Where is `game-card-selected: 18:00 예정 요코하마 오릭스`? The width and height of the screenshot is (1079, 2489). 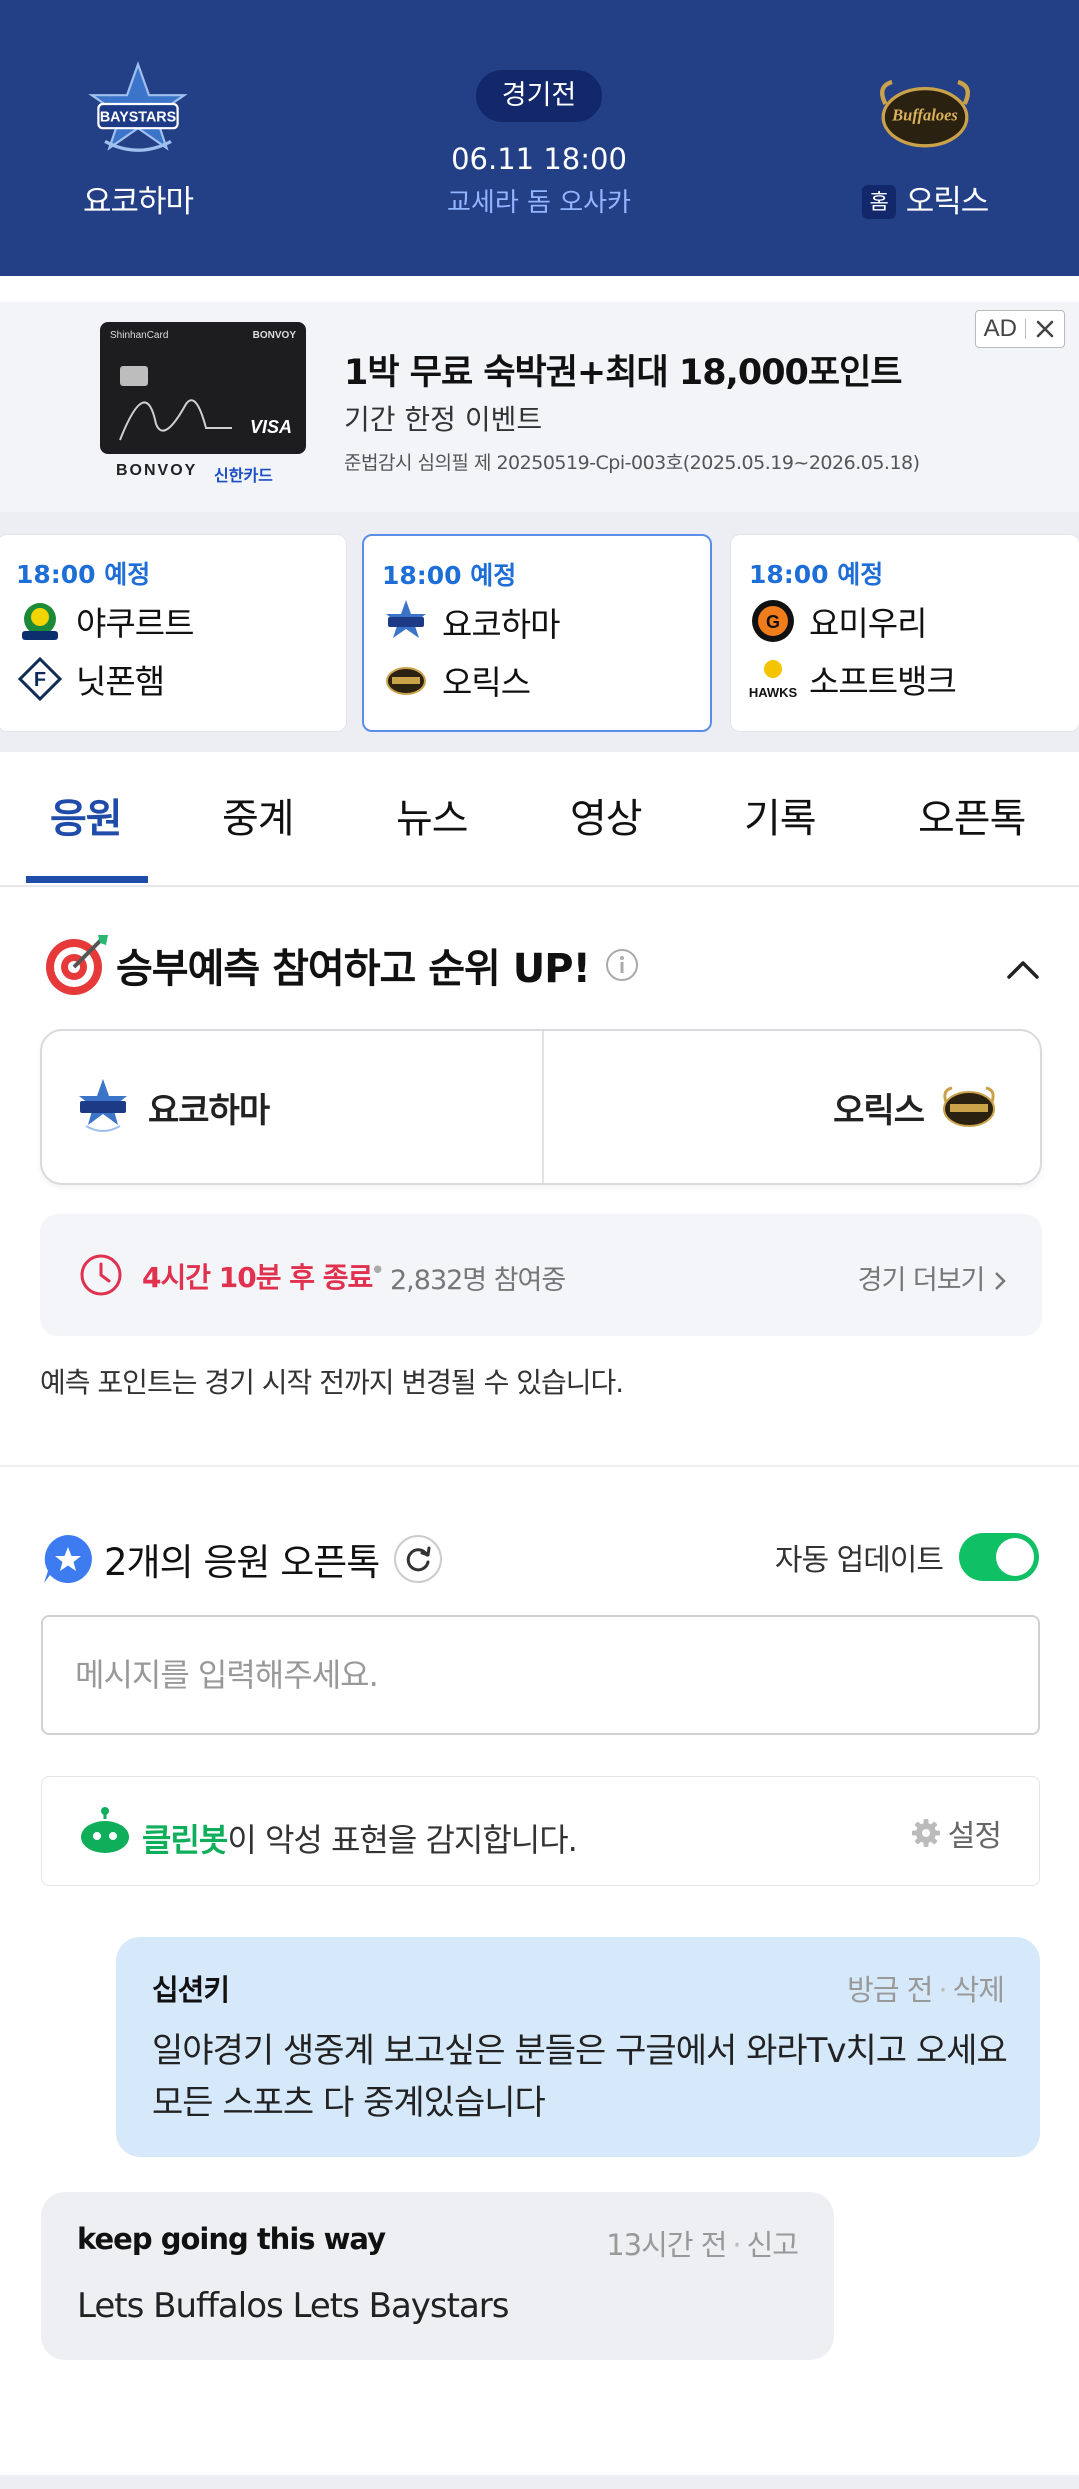 game-card-selected: 18:00 예정 요코하마 오릭스 is located at coordinates (537, 633).